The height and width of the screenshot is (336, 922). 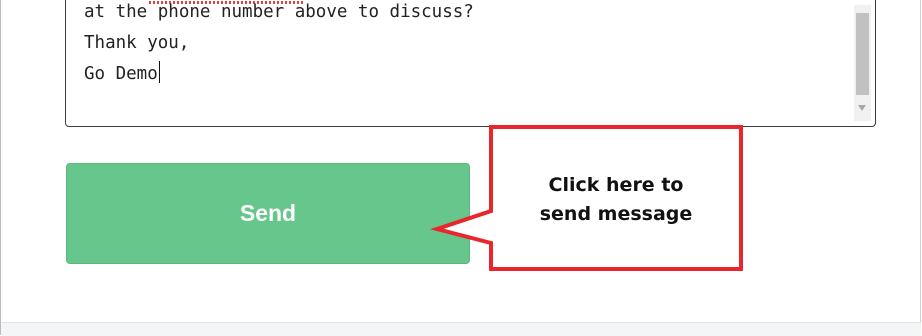 What do you see at coordinates (279, 74) in the screenshot?
I see `message-line-last: Go Demo` at bounding box center [279, 74].